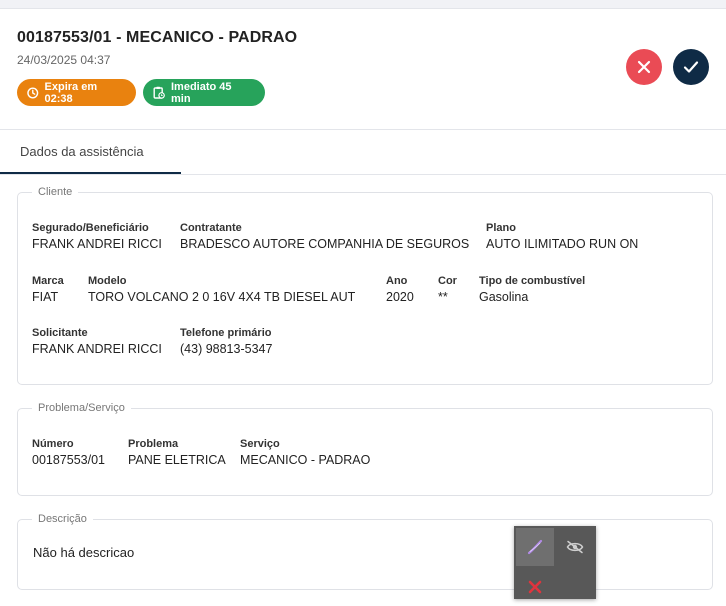  What do you see at coordinates (260, 444) in the screenshot?
I see `field-label: Serviço` at bounding box center [260, 444].